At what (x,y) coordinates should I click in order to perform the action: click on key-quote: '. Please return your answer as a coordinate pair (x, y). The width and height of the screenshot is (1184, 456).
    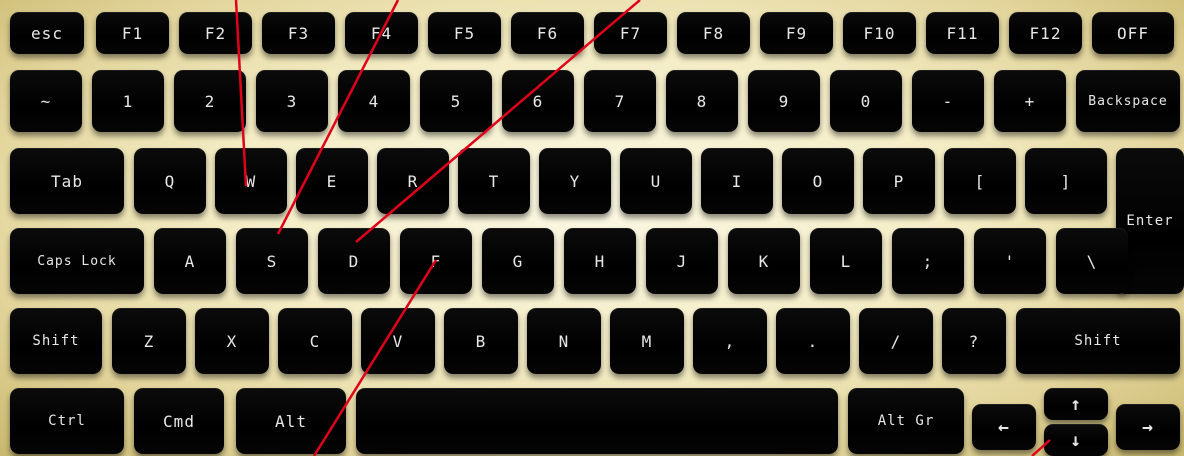
    Looking at the image, I should click on (1010, 261).